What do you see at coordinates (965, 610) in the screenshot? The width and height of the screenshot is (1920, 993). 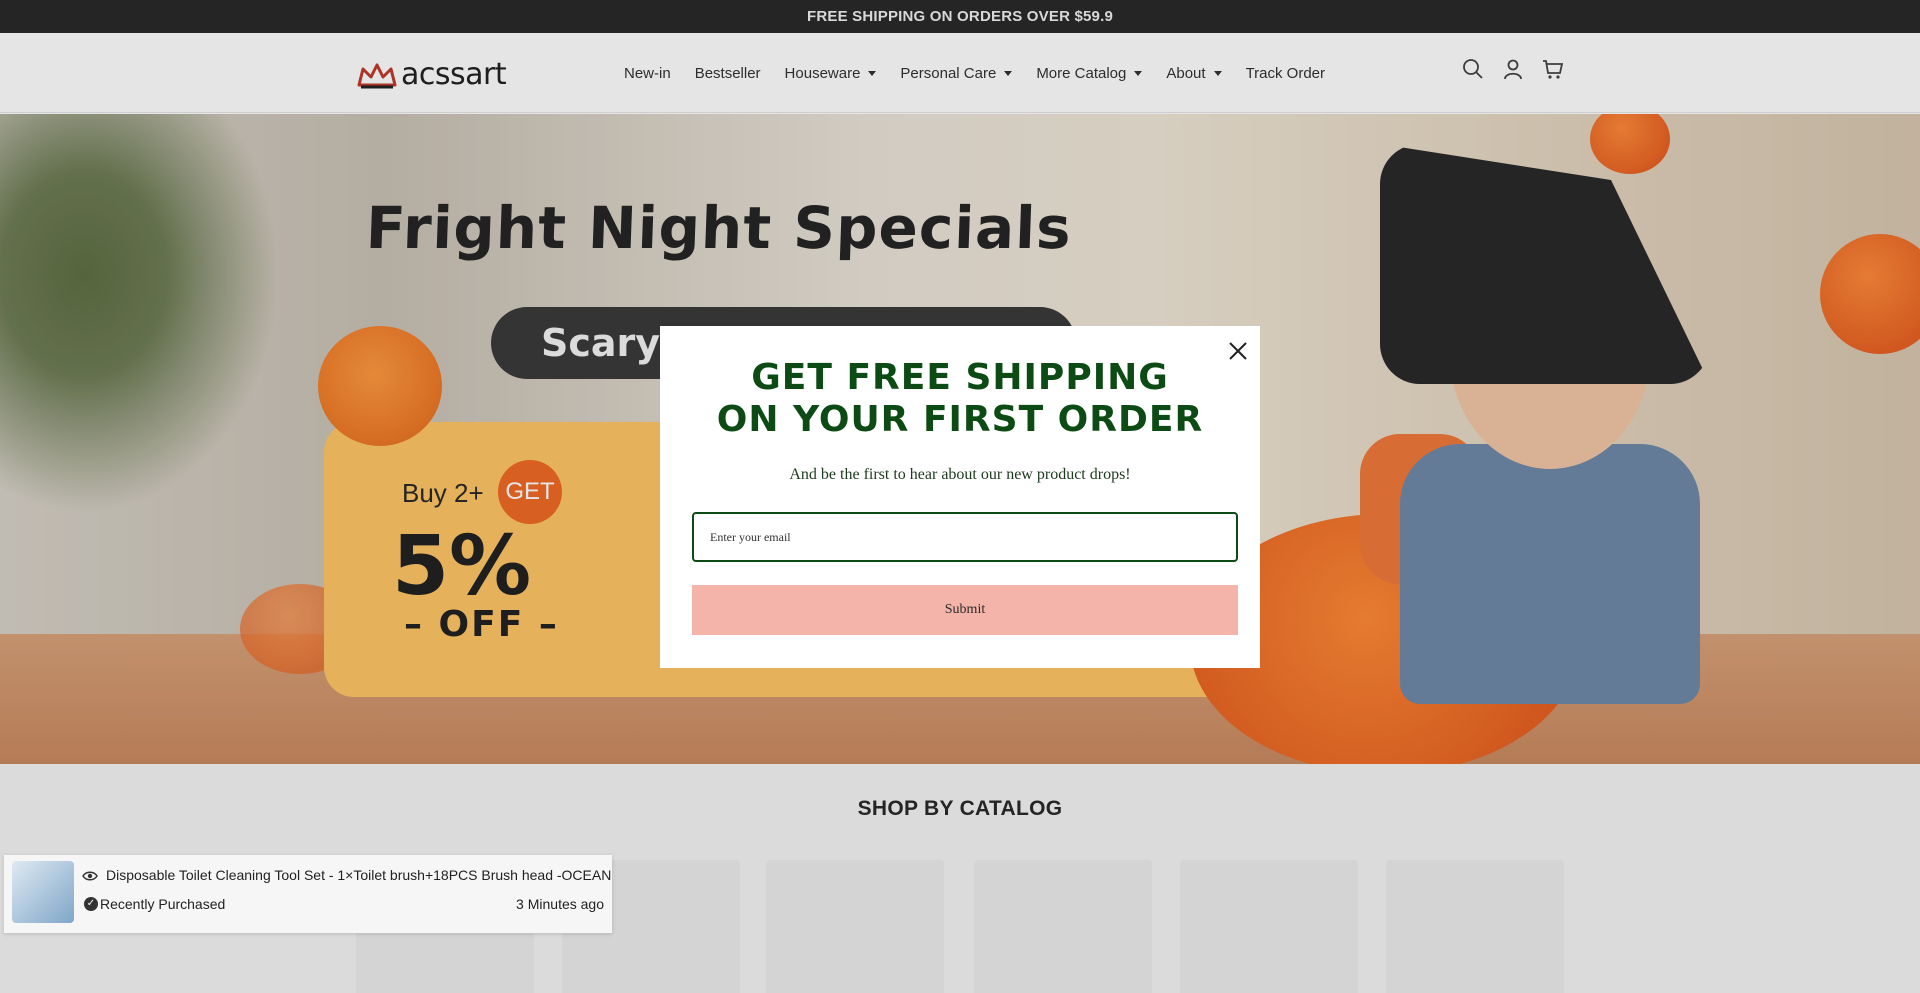 I see `submit-button: Submit` at bounding box center [965, 610].